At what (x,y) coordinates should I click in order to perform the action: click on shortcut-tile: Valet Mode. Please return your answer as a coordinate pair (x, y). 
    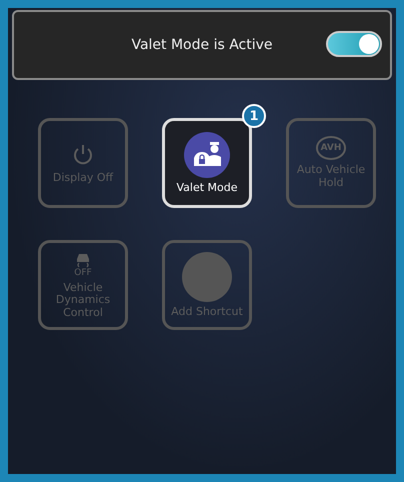
    Looking at the image, I should click on (207, 163).